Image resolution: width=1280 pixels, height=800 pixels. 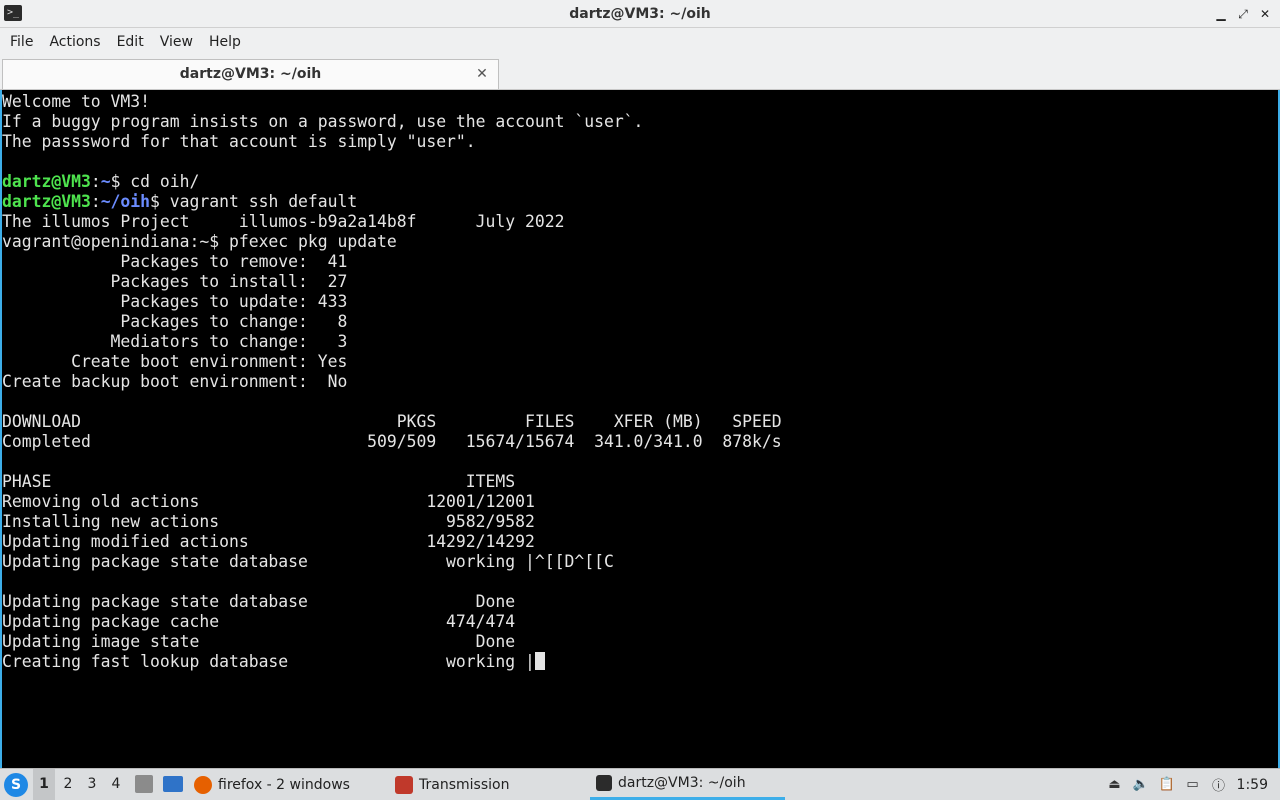 What do you see at coordinates (76, 101) in the screenshot?
I see `line-text: Welcome to VM3!` at bounding box center [76, 101].